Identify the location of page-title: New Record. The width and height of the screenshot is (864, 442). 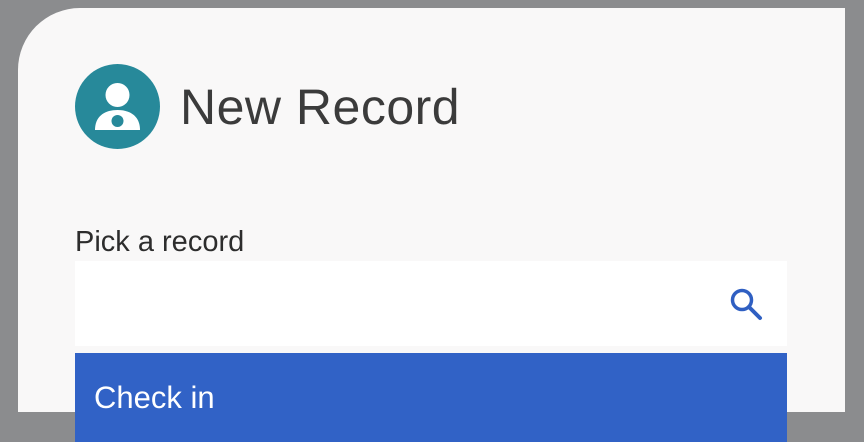
(320, 107).